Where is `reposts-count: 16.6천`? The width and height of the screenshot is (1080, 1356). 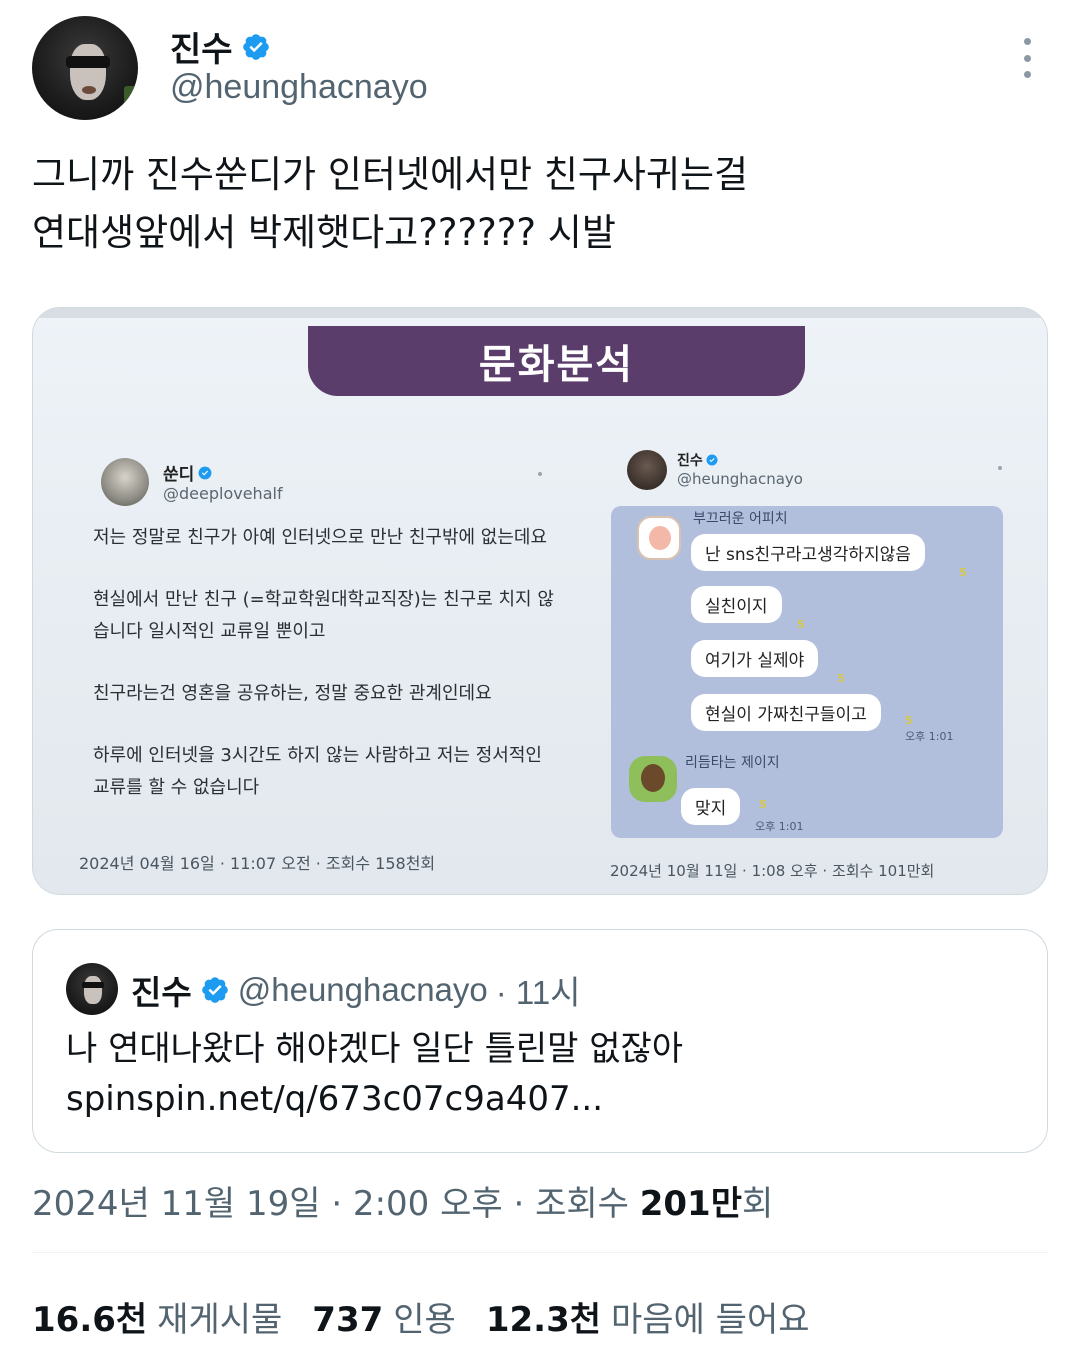 reposts-count: 16.6천 is located at coordinates (90, 1320).